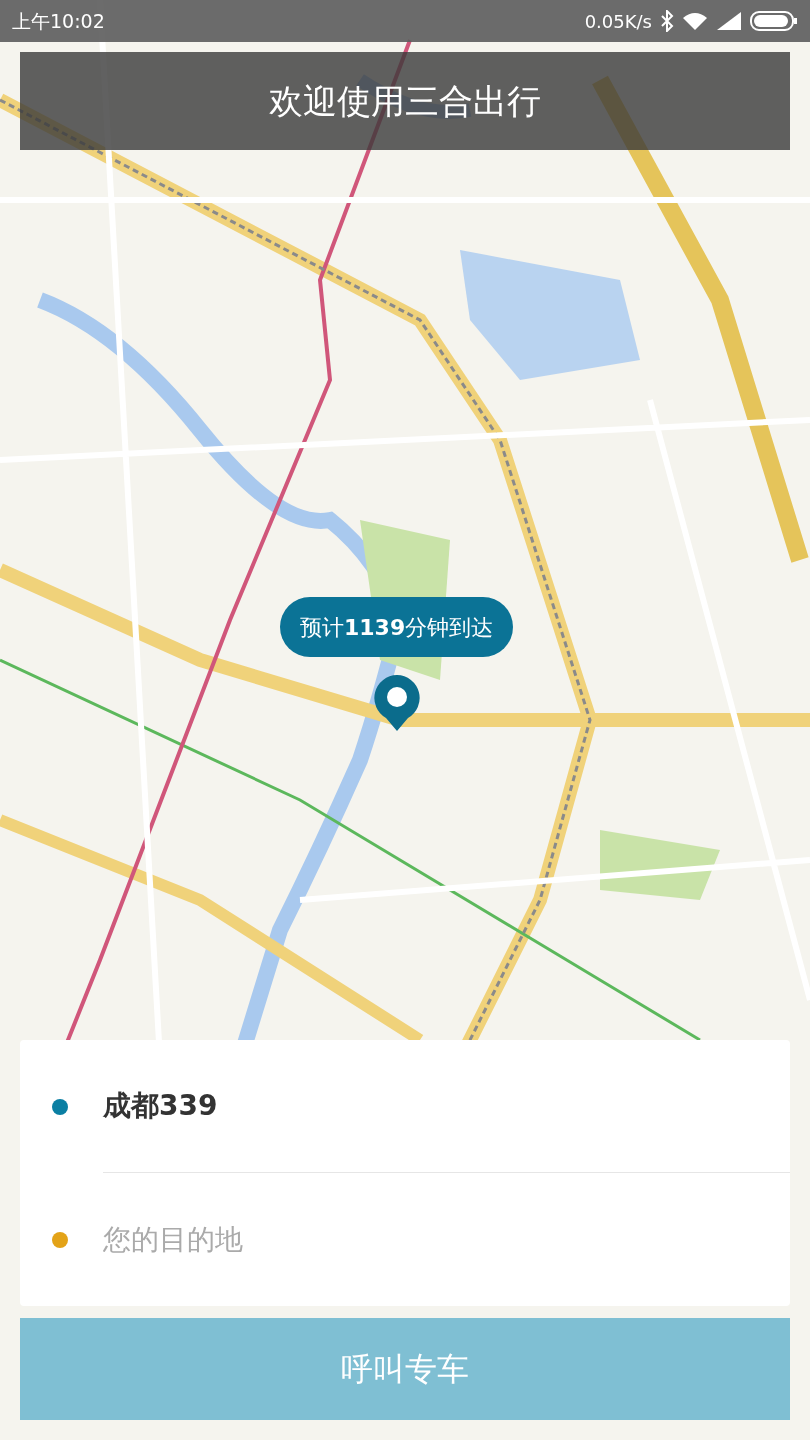  Describe the element at coordinates (695, 21) in the screenshot. I see `wifi-icon` at that location.